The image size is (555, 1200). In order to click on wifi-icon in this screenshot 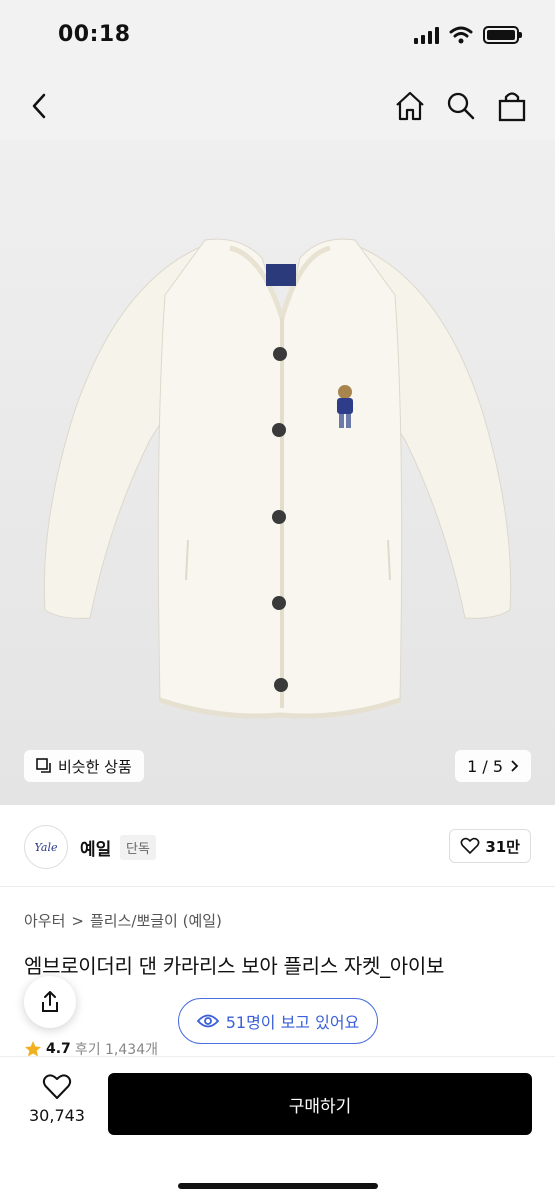, I will do `click(461, 35)`.